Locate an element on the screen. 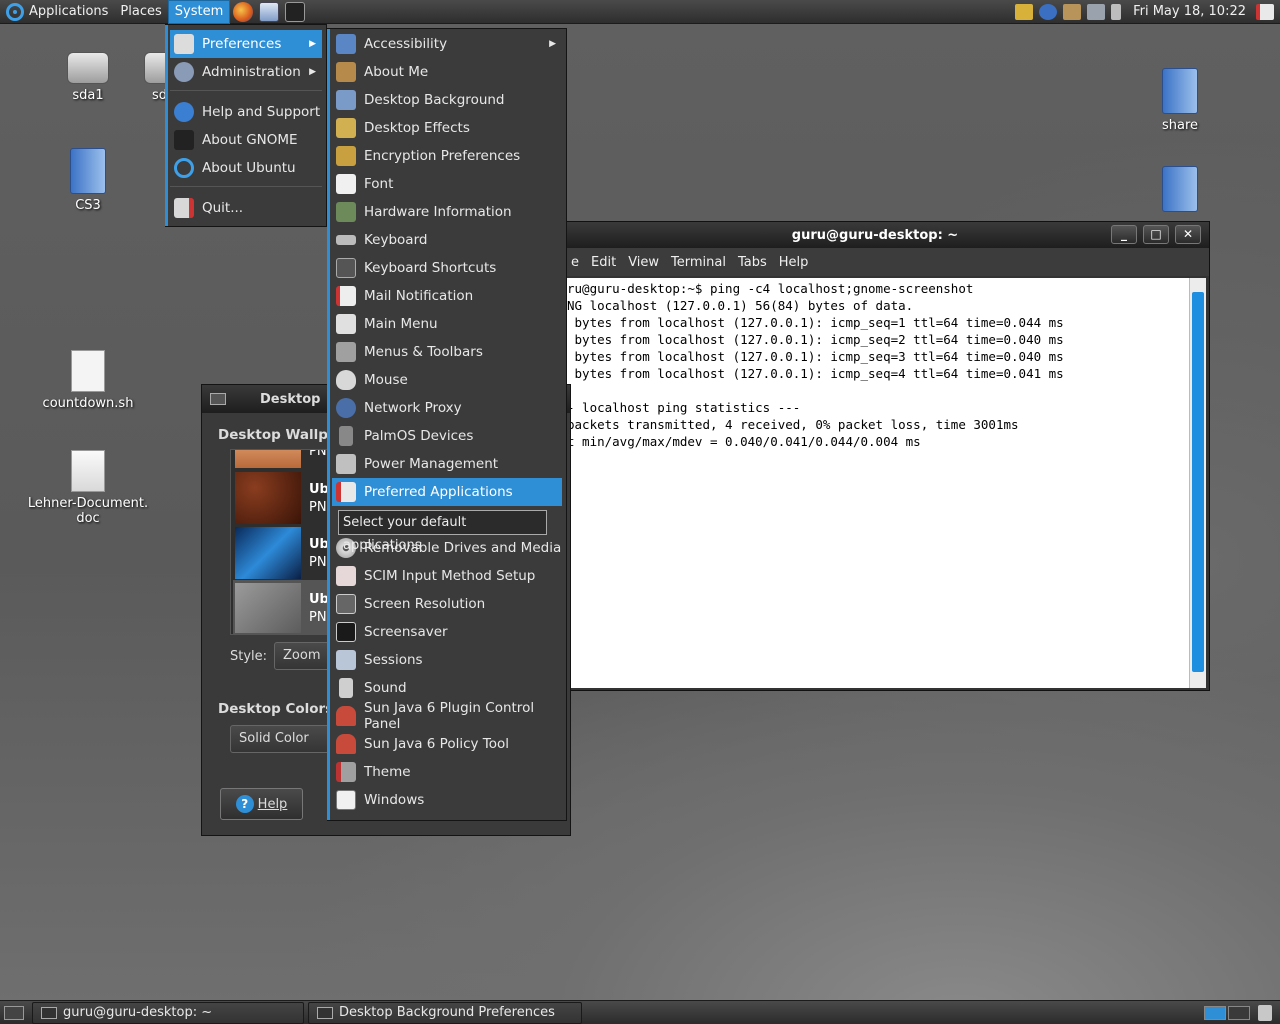 The height and width of the screenshot is (1024, 1280). desktop-icon-countdown: countdown.sh is located at coordinates (88, 380).